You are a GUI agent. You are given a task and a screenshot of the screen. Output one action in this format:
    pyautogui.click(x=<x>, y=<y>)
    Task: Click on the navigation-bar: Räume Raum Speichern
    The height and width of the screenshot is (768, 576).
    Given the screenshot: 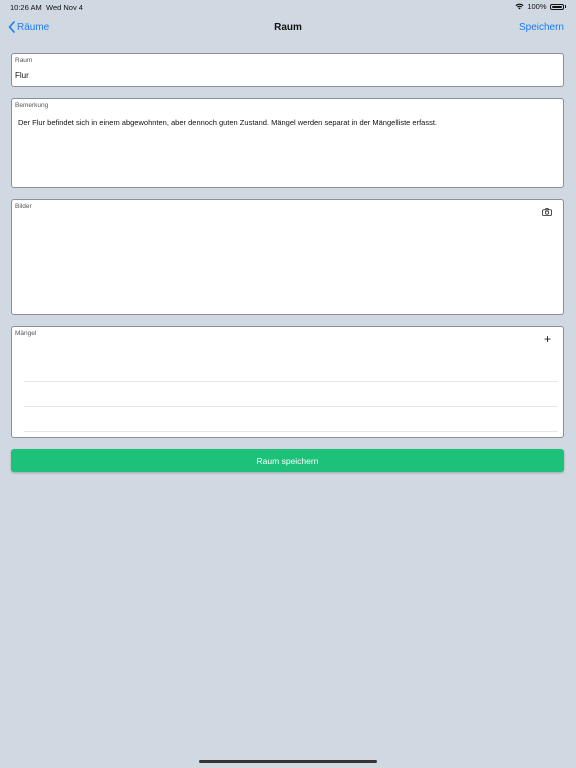 What is the action you would take?
    pyautogui.click(x=288, y=28)
    